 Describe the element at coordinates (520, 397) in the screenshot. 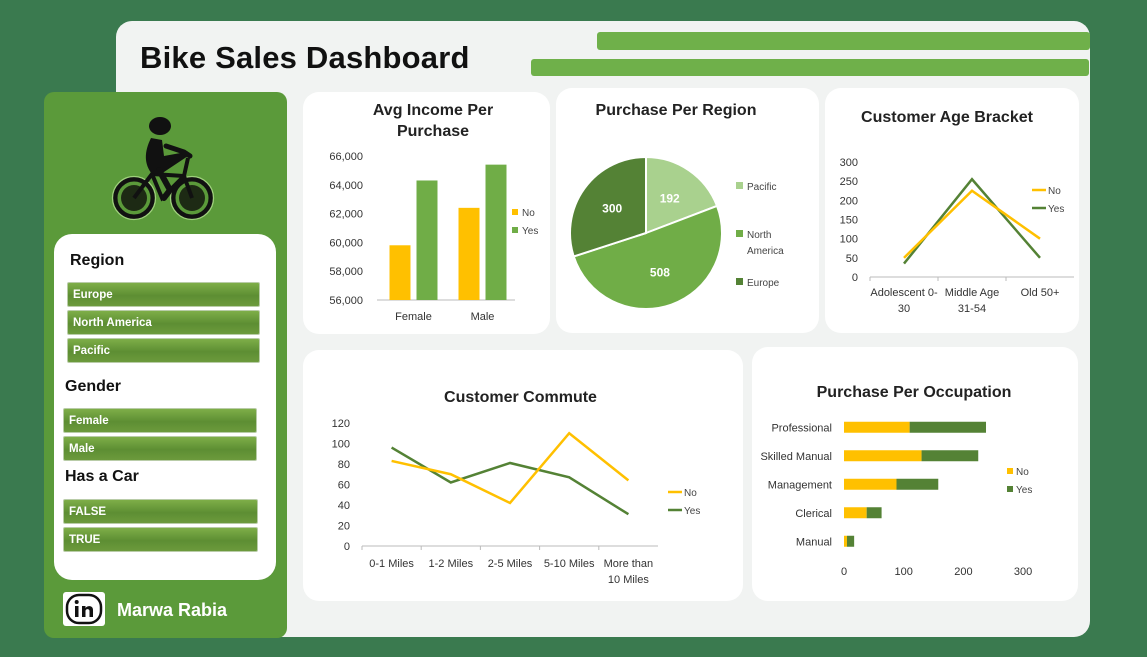

I see `commute-chart-title: Customer Commute` at that location.